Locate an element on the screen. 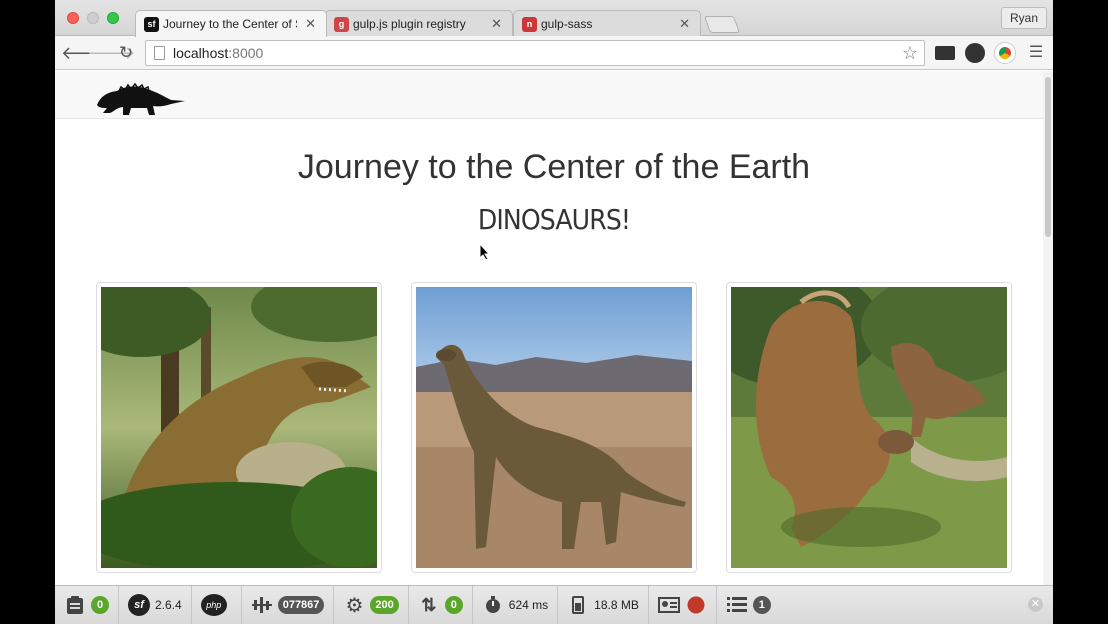 The image size is (1108, 624). debug-database-panel: 1 is located at coordinates (748, 605).